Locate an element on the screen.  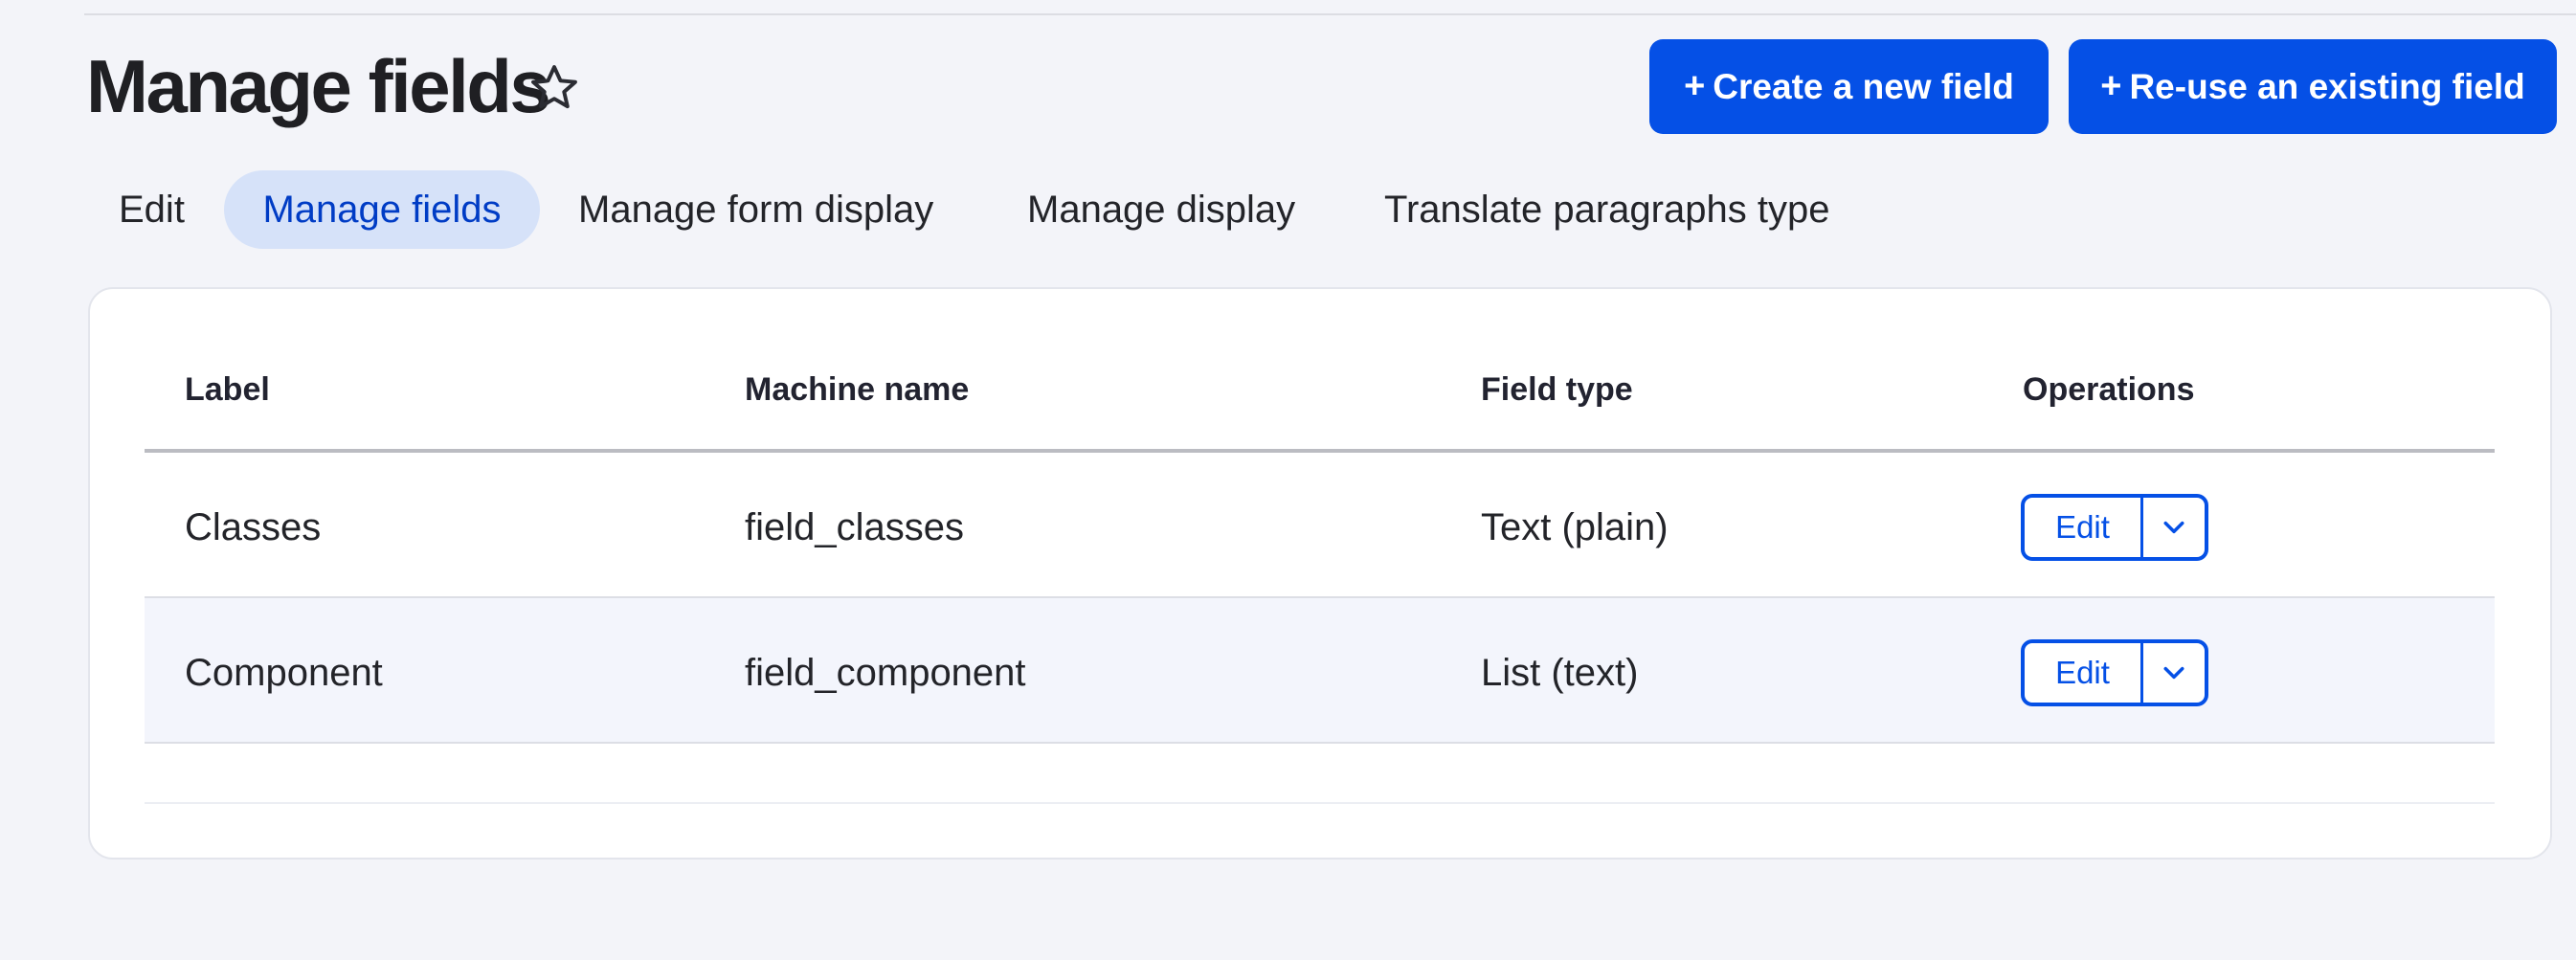
column-header-label: Label is located at coordinates (228, 389).